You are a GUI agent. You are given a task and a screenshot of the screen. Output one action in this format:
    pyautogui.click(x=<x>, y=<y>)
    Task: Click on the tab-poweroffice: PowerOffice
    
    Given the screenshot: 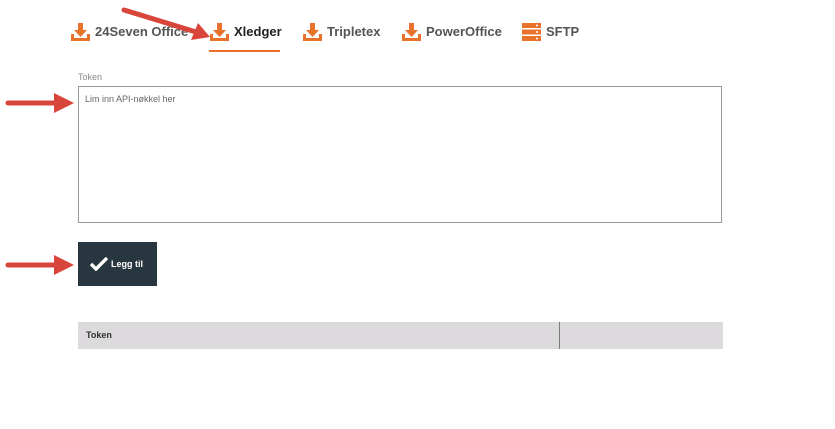 What is the action you would take?
    pyautogui.click(x=451, y=36)
    